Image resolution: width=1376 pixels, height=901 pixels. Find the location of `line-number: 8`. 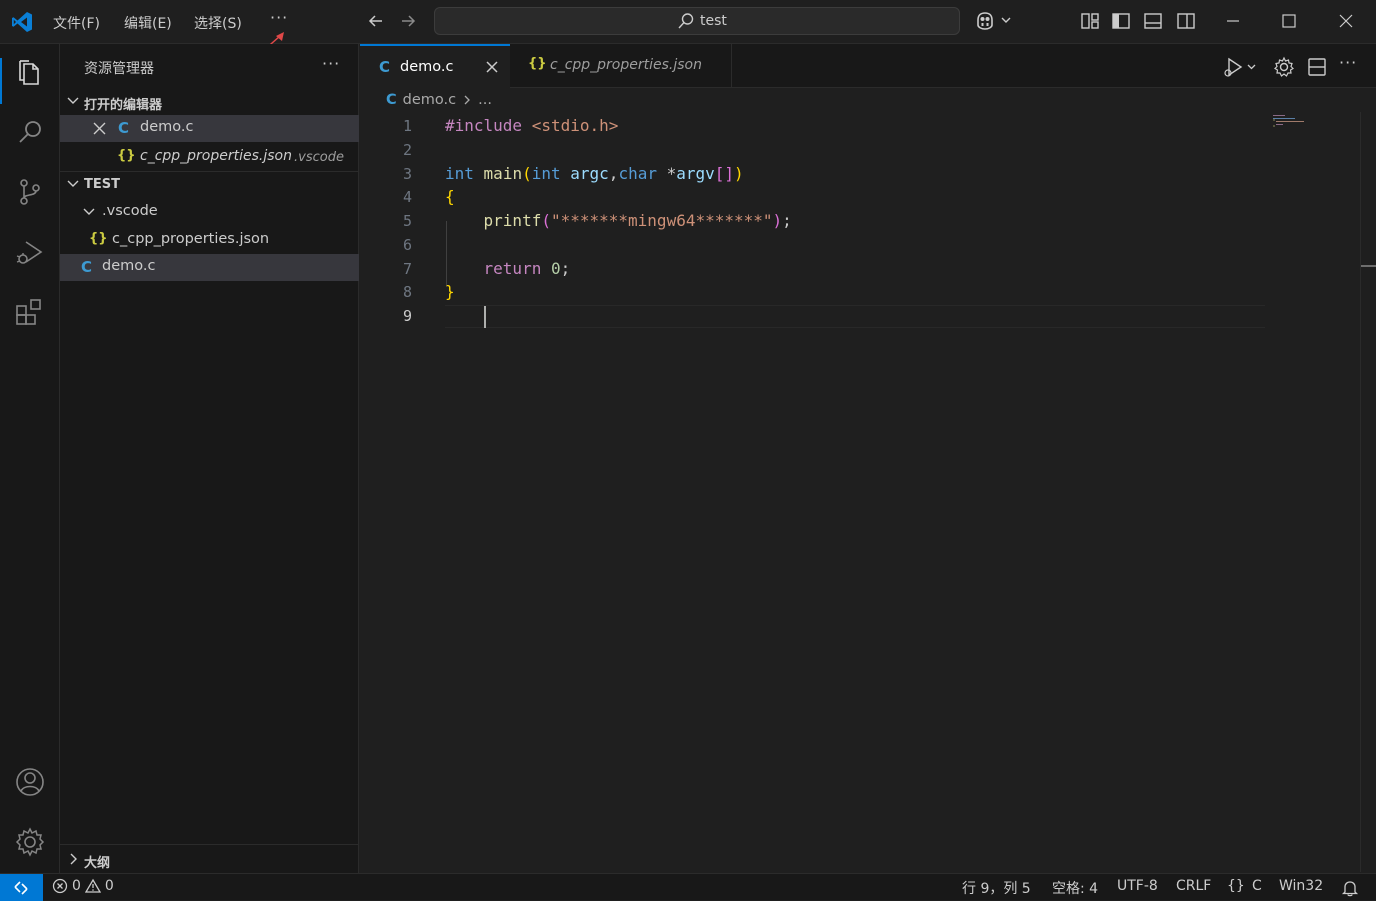

line-number: 8 is located at coordinates (407, 292).